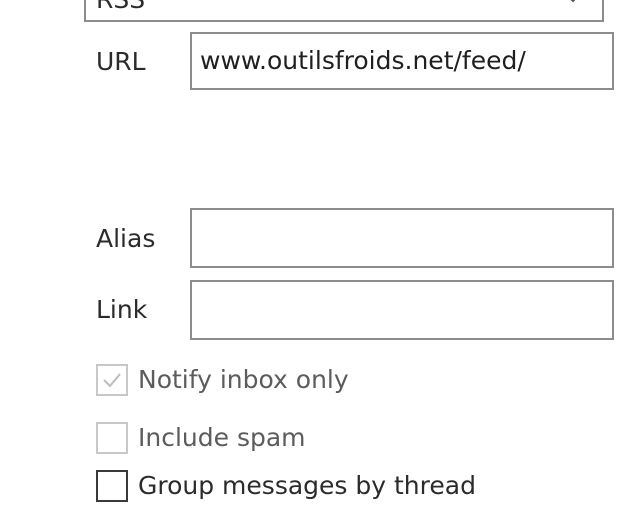 Image resolution: width=618 pixels, height=506 pixels. I want to click on feed-type-dropdown: RSS, so click(344, 11).